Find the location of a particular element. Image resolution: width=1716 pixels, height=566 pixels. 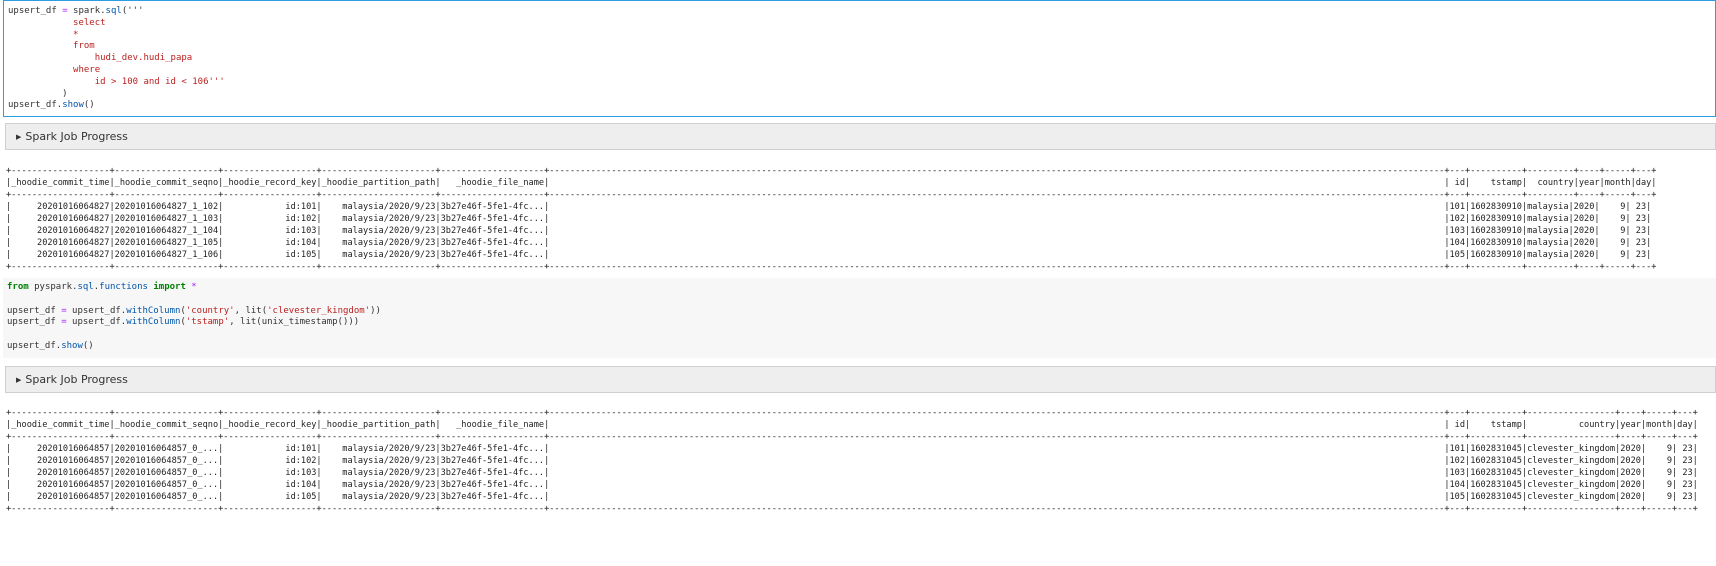

code-line: upsert_df = spark.sql(''' is located at coordinates (76, 11).